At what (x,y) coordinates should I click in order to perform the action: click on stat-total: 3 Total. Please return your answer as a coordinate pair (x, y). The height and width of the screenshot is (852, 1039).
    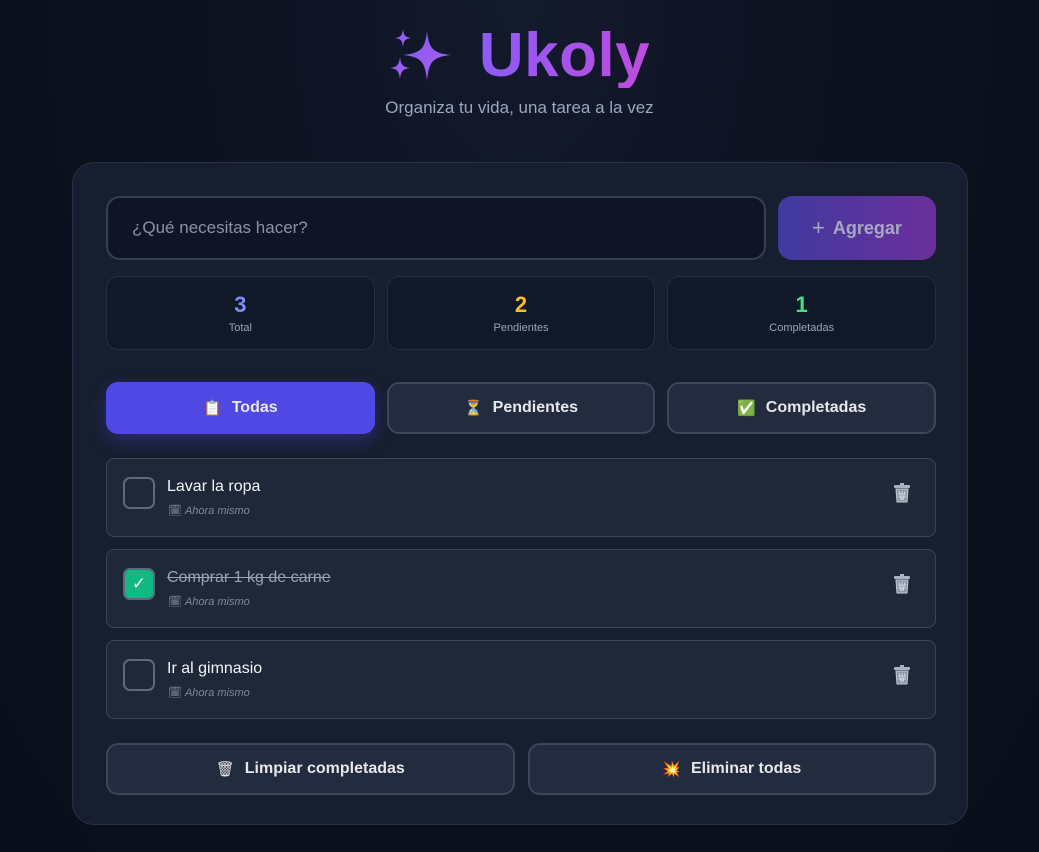
    Looking at the image, I should click on (240, 313).